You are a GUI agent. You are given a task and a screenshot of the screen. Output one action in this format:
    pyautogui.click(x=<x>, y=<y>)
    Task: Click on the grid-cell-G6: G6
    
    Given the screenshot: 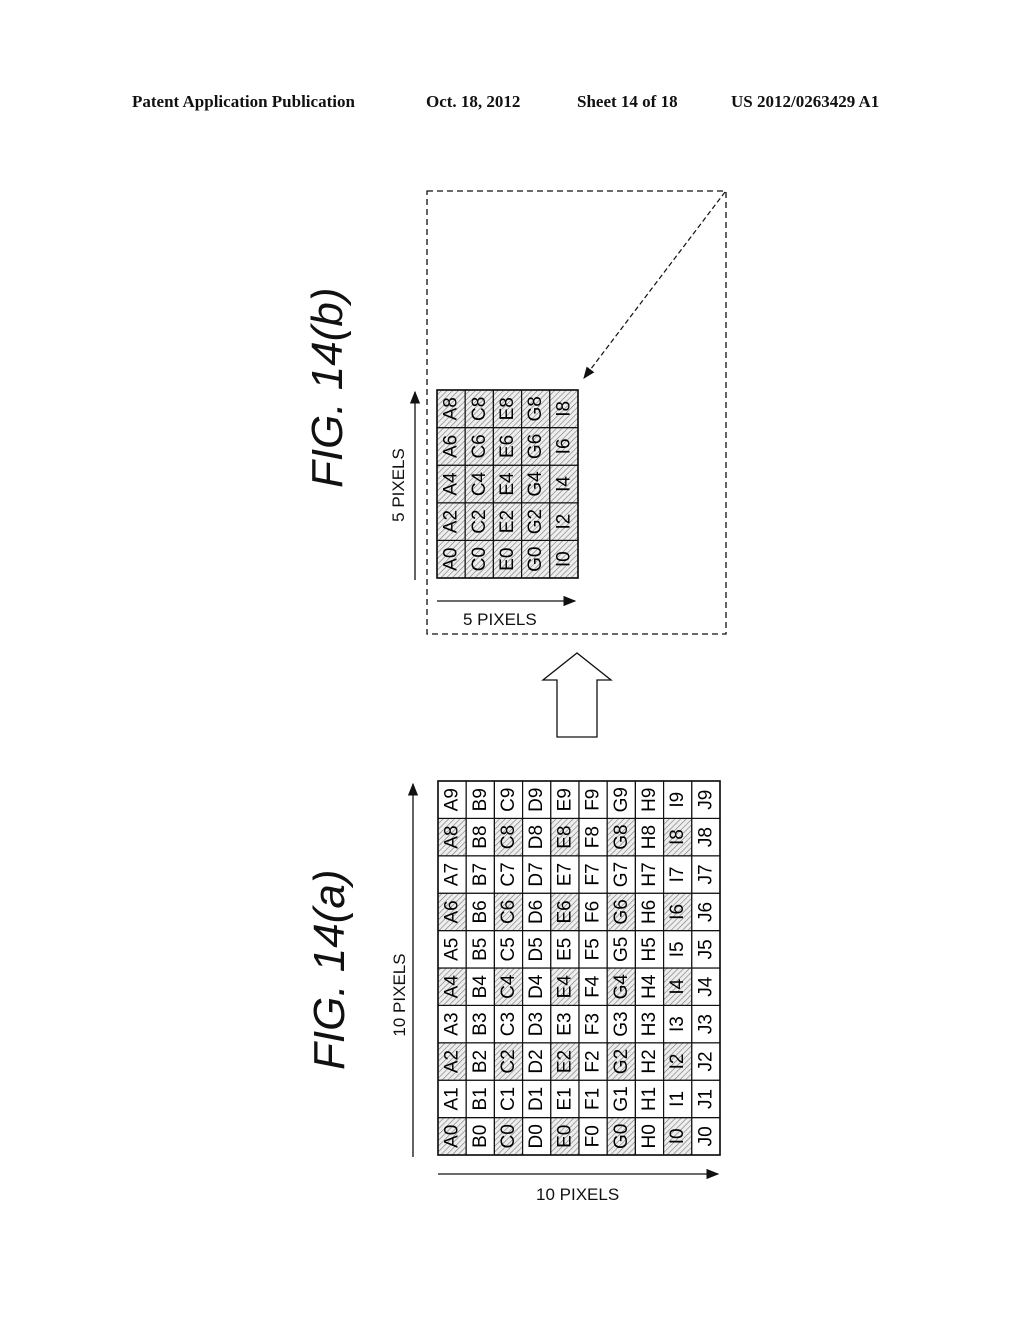 What is the action you would take?
    pyautogui.click(x=621, y=912)
    